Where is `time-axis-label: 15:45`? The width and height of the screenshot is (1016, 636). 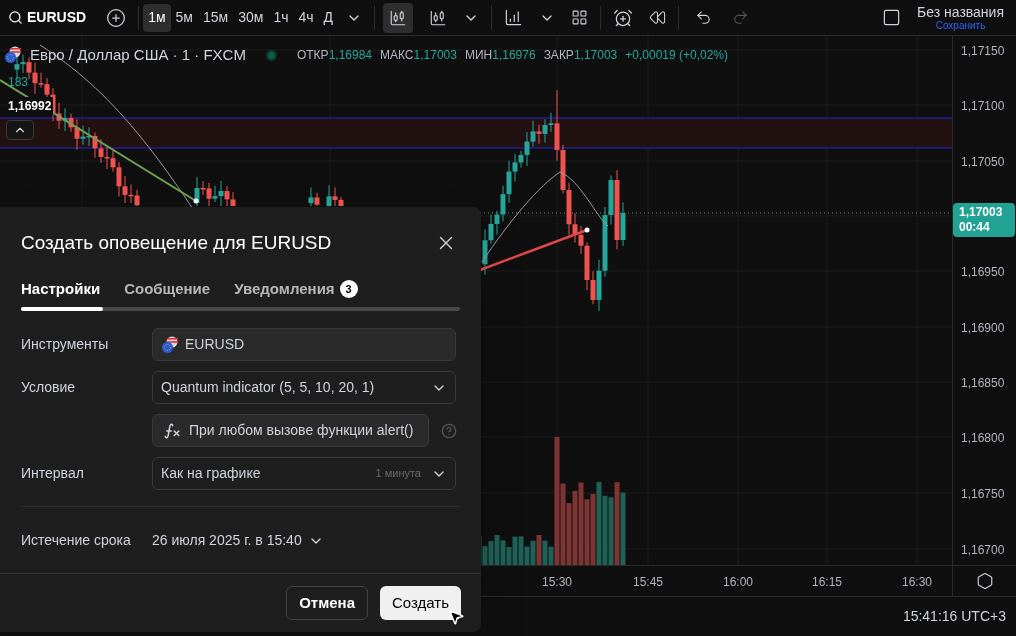 time-axis-label: 15:45 is located at coordinates (648, 582).